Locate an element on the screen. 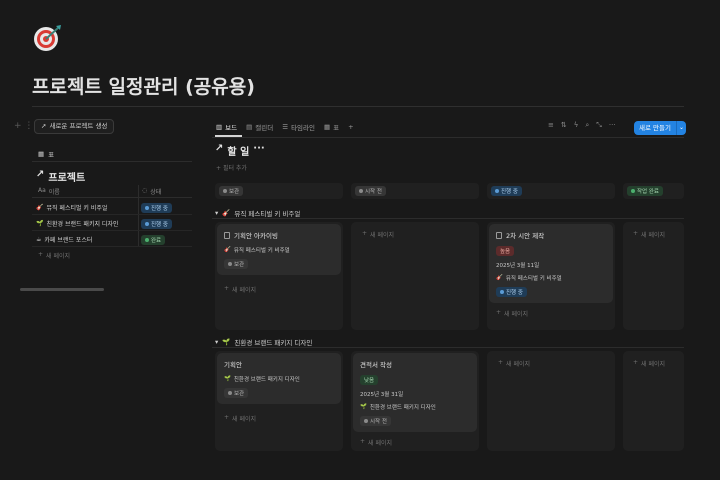 The image size is (720, 480). board-title: ↗ 할 일 ··· is located at coordinates (240, 150).